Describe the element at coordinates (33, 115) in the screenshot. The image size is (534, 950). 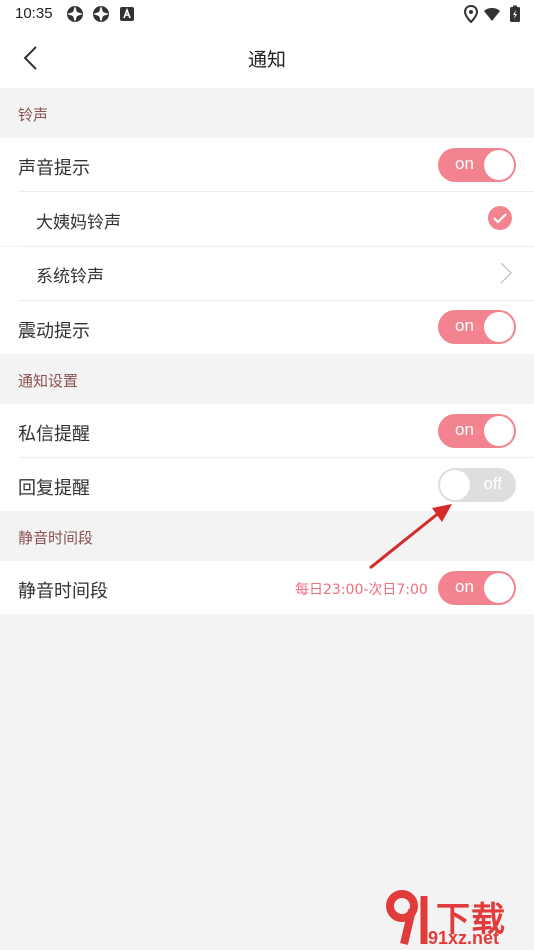
I see `section-title: 铃声` at that location.